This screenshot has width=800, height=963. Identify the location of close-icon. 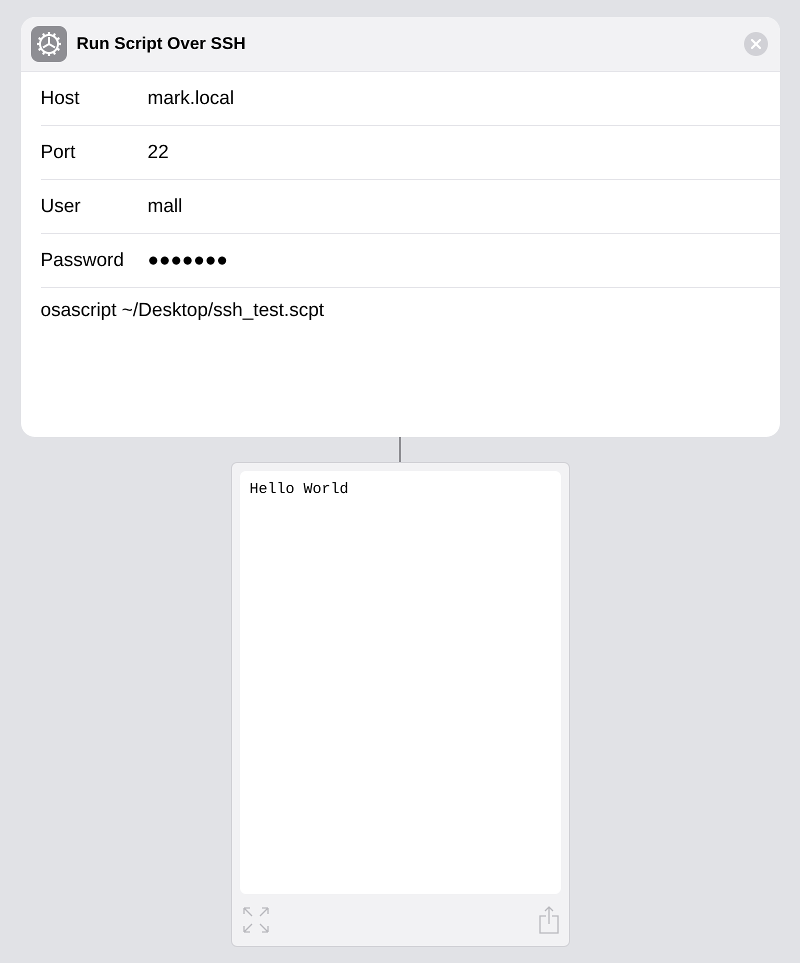
(756, 44).